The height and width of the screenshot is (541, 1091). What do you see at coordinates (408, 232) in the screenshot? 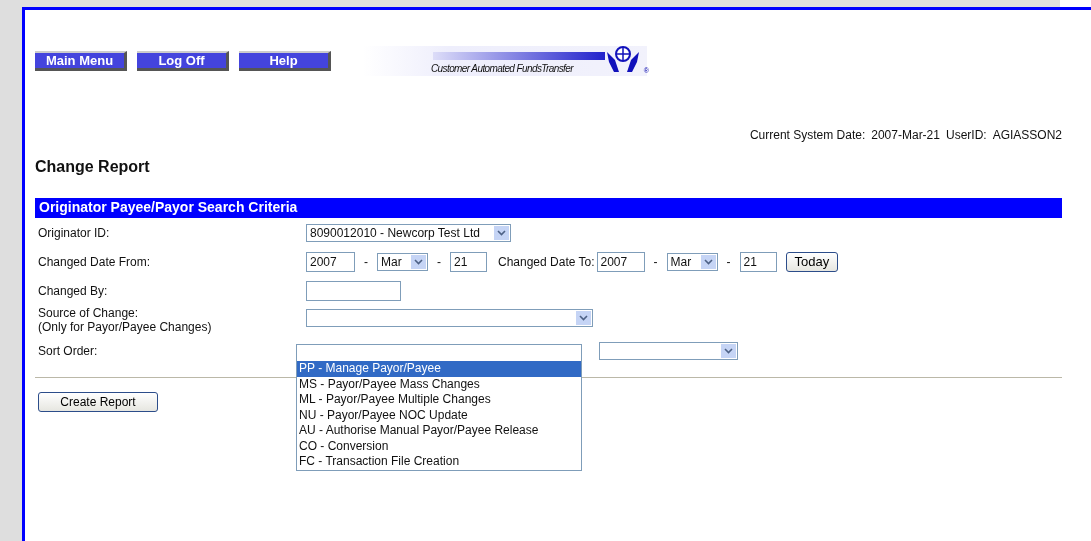
I see `originator-select: 8090012010 - Newcorp Test Ltd` at bounding box center [408, 232].